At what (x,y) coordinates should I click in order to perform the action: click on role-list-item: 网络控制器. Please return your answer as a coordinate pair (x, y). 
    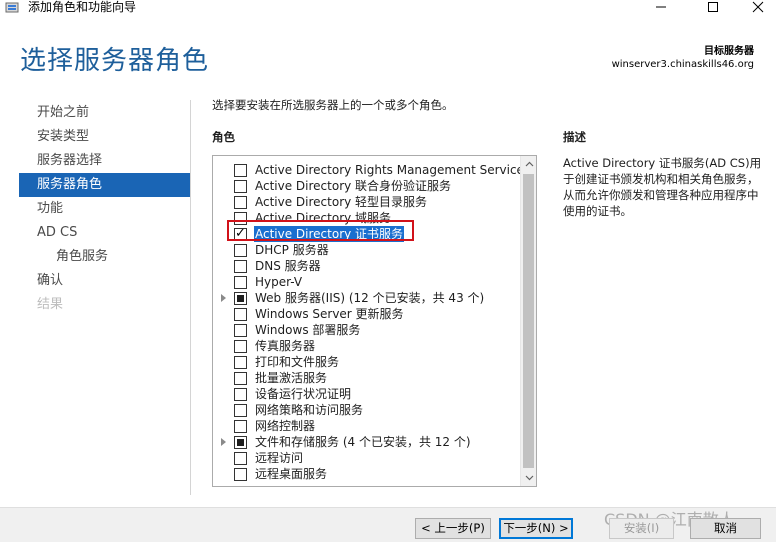
    Looking at the image, I should click on (367, 426).